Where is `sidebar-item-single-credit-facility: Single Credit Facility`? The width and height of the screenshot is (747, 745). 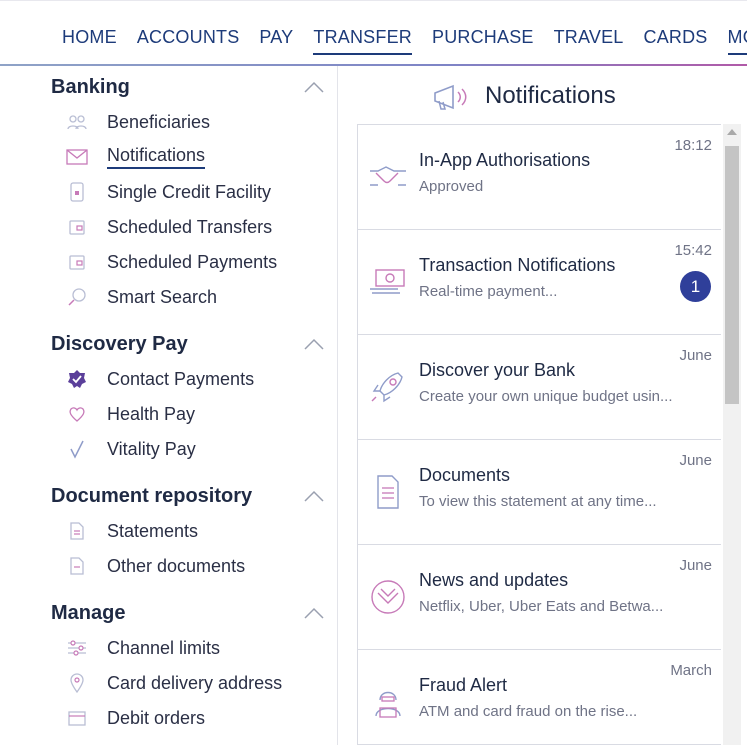 sidebar-item-single-credit-facility: Single Credit Facility is located at coordinates (167, 192).